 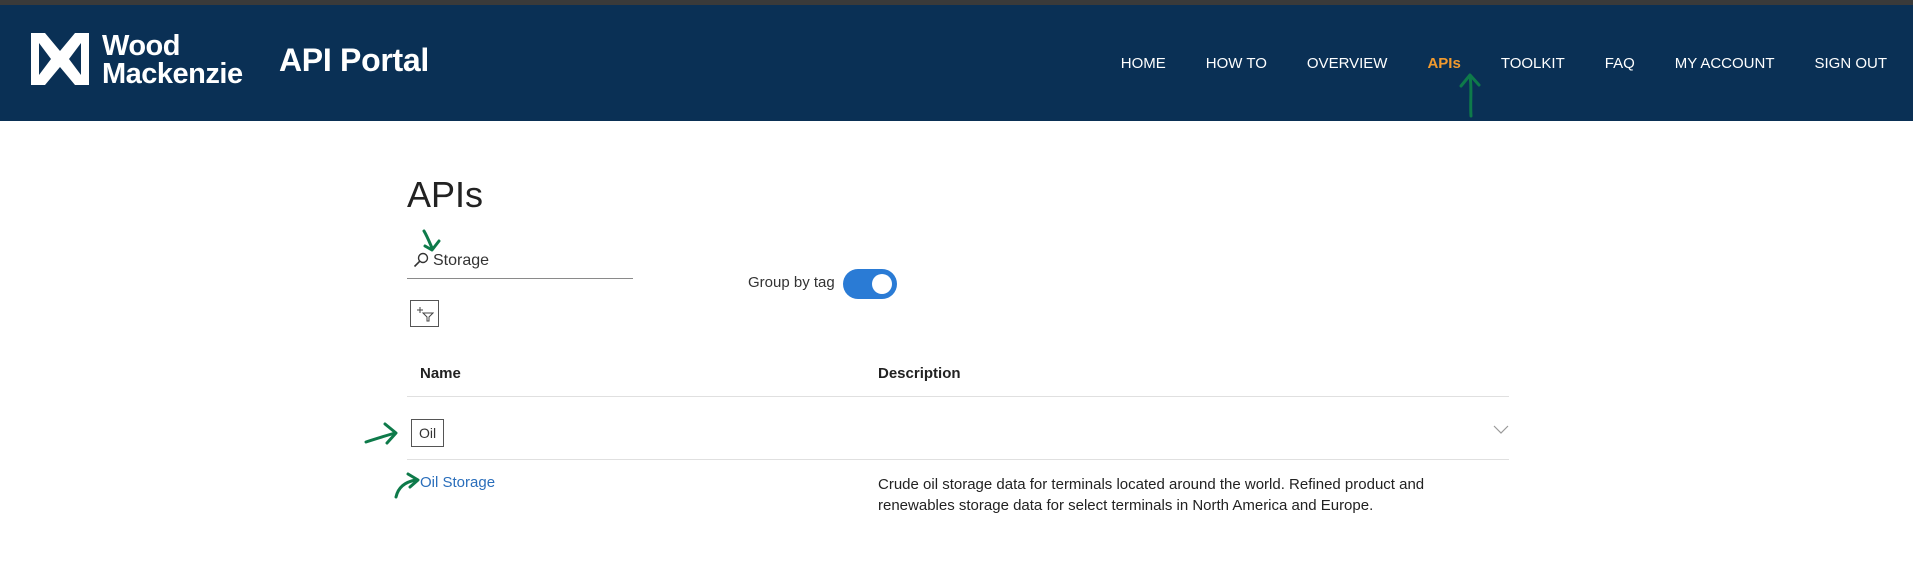 I want to click on nav-how-to: HOW TO, so click(x=1236, y=63).